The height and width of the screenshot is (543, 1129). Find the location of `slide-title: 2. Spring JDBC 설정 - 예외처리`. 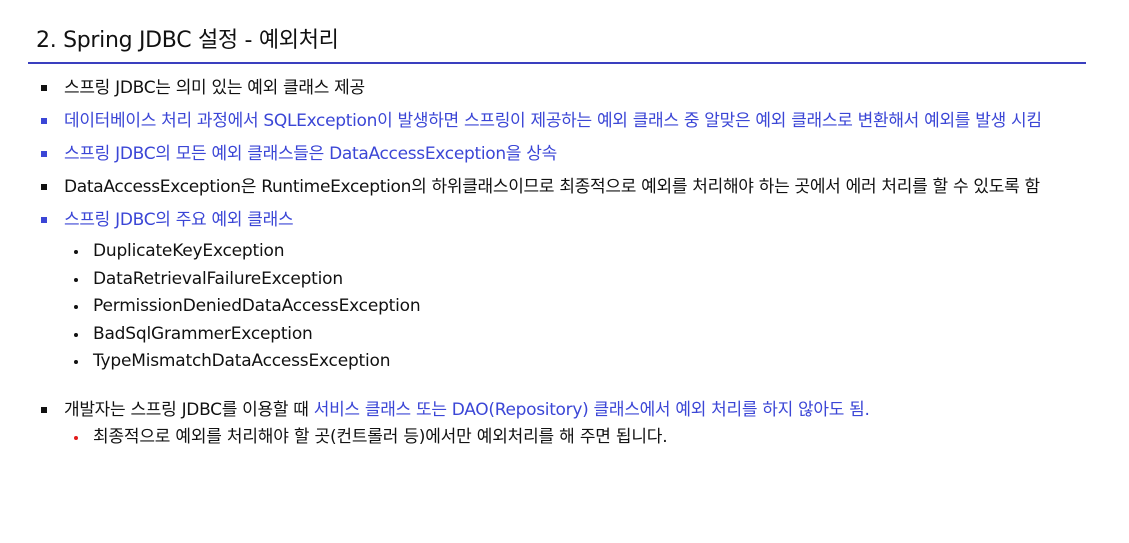

slide-title: 2. Spring JDBC 설정 - 예외처리 is located at coordinates (187, 40).